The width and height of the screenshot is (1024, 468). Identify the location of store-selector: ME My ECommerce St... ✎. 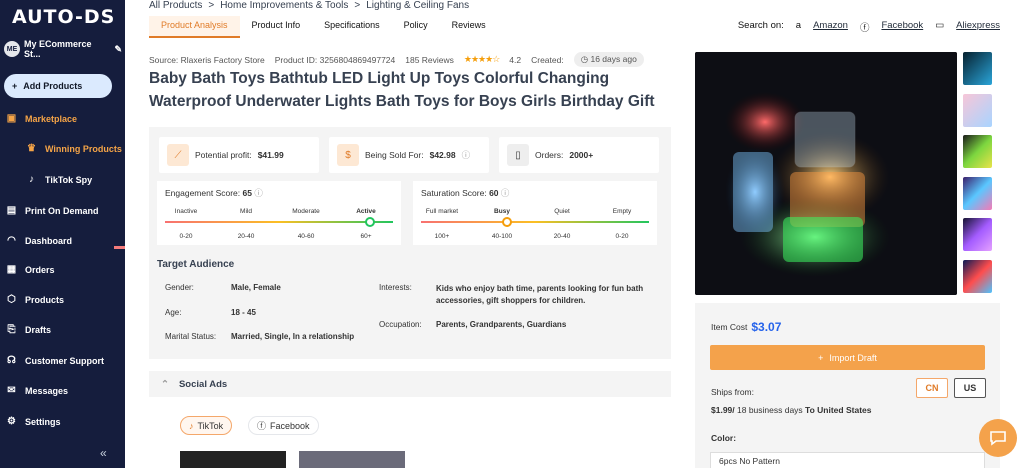
(63, 49).